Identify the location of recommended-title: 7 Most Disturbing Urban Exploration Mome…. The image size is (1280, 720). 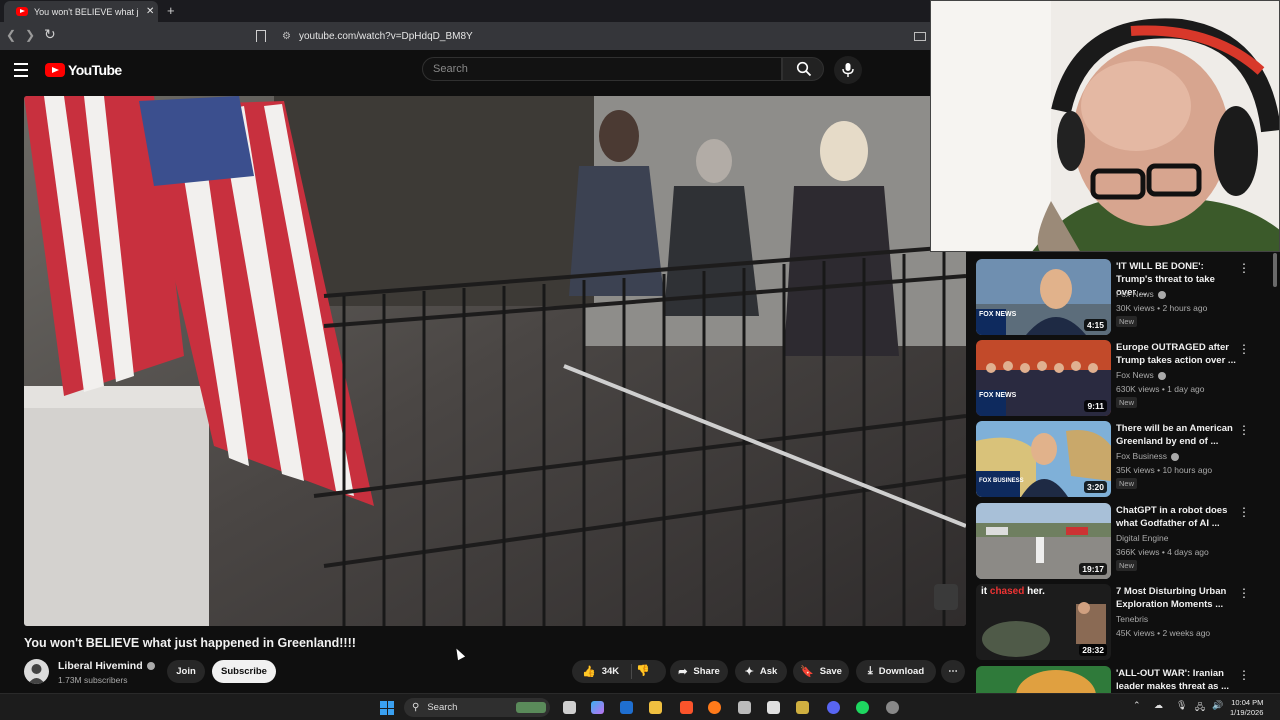
(1176, 598).